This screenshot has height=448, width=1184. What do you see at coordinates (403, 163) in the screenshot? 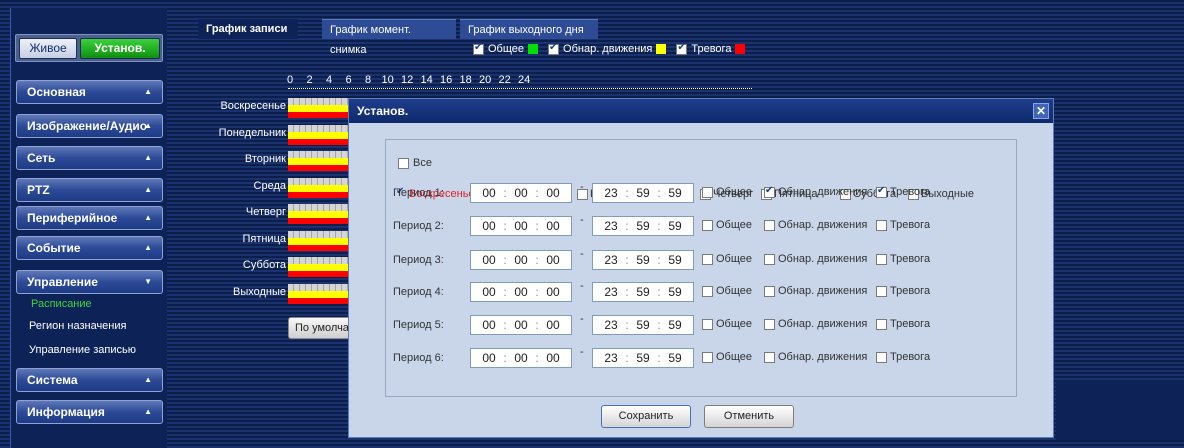
I see `all-days-checkbox` at bounding box center [403, 163].